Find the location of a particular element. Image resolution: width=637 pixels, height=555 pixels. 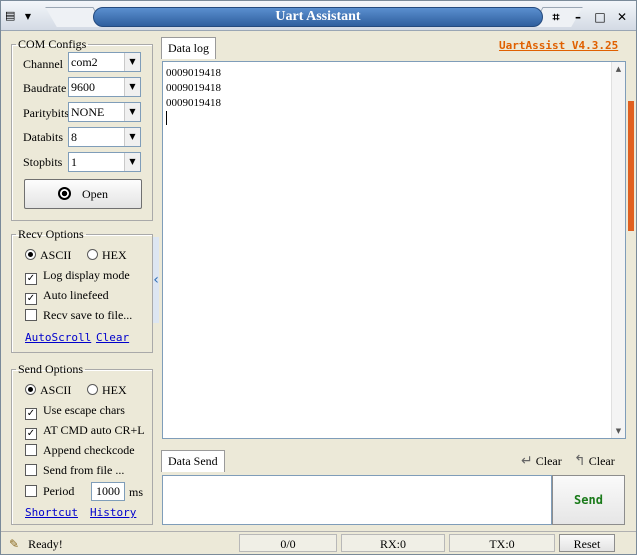

scroll-up-icon: ▲ is located at coordinates (618, 69).